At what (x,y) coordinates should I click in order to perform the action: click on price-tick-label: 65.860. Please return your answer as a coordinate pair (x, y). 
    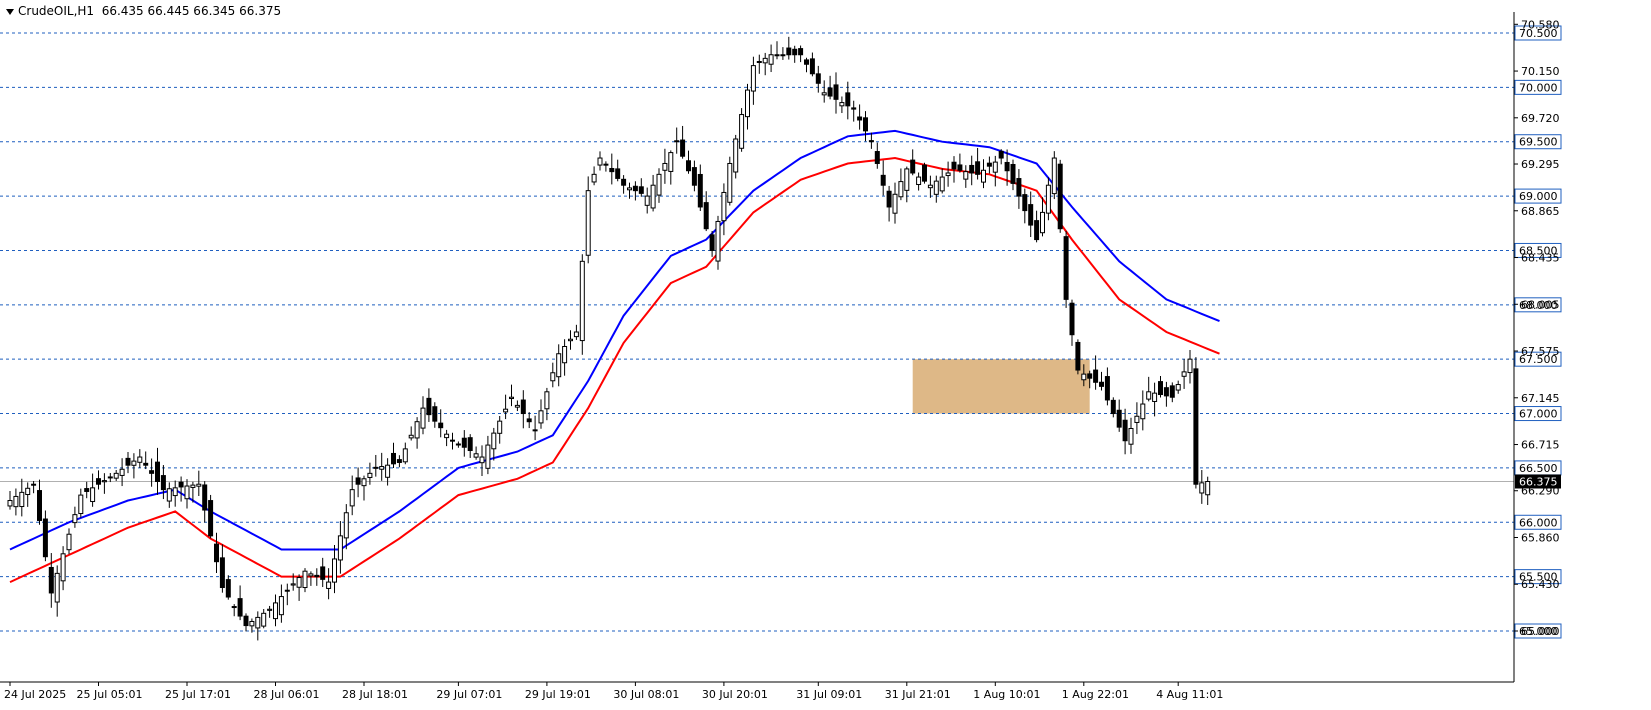
    Looking at the image, I should click on (1540, 537).